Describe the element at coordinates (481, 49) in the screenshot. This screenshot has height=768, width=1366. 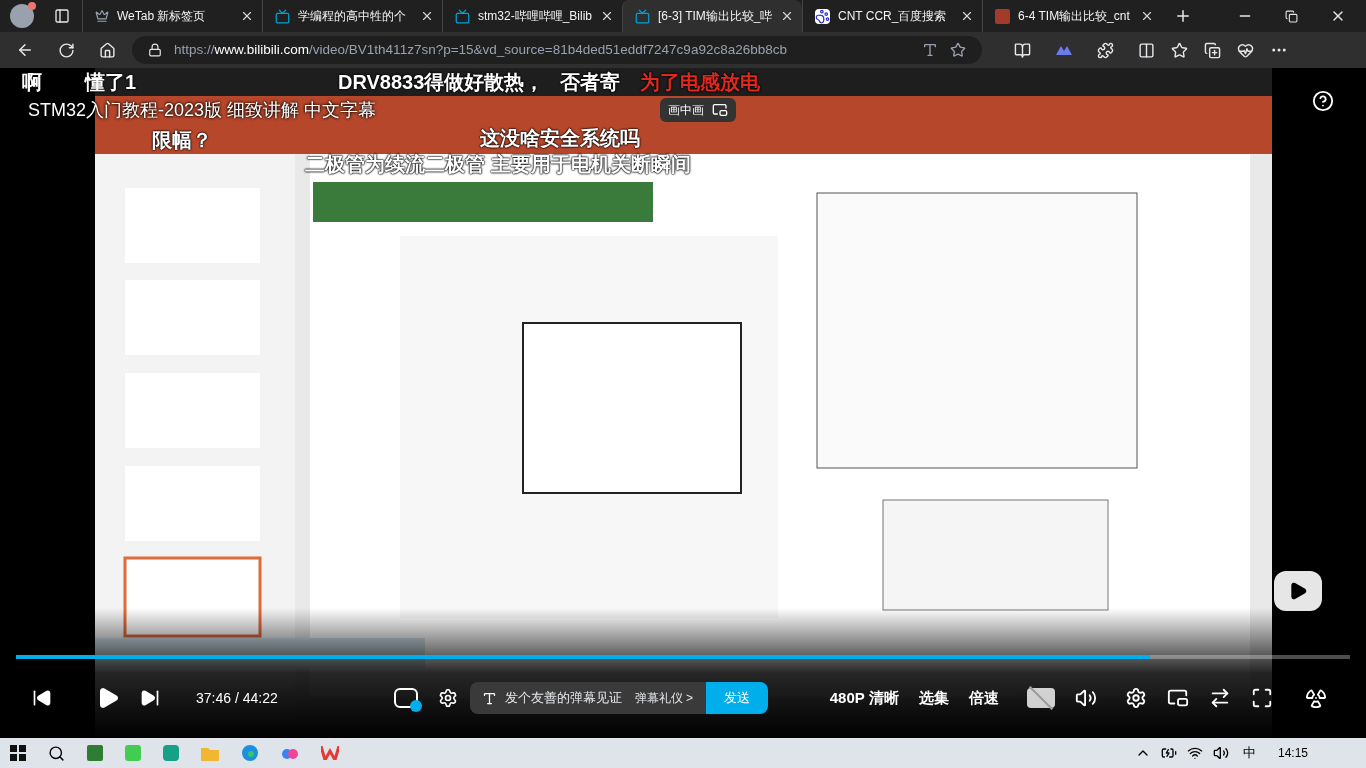
I see `url-text: https://www.bilibili.com/video/BV1th411z7sn?p=15&vd_source=81b4ded51eddf7247c9a92c8a26bb8cb` at that location.